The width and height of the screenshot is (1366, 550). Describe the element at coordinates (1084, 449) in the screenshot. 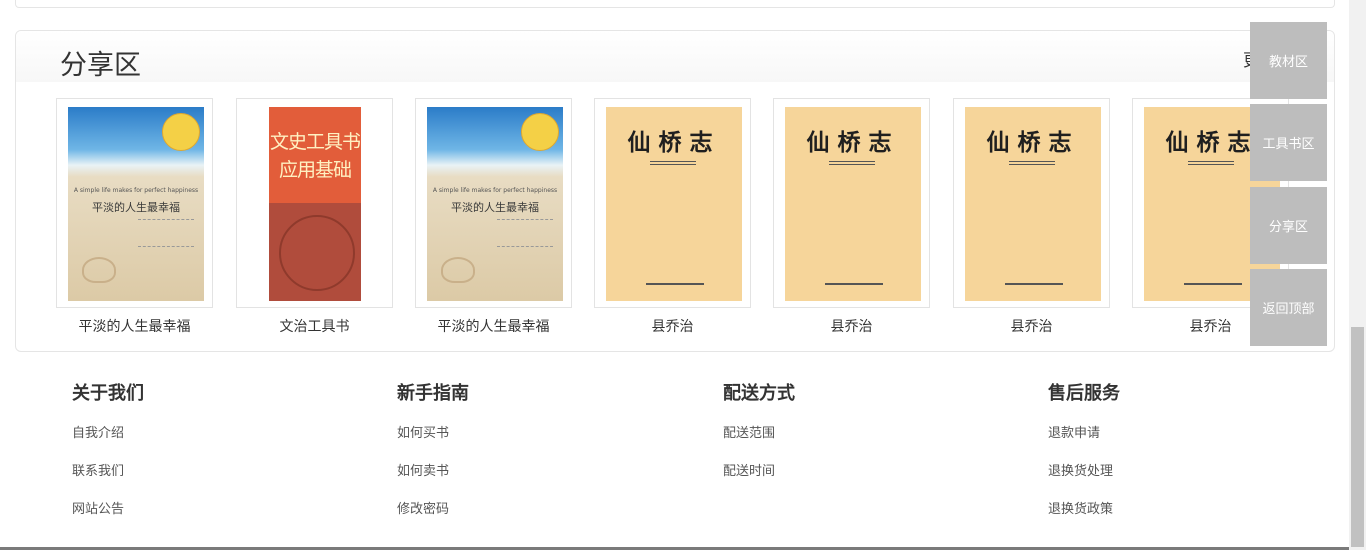

I see `footer-column-aftersales: 售后服务 退款申请 退换货处理 退换货政策` at that location.